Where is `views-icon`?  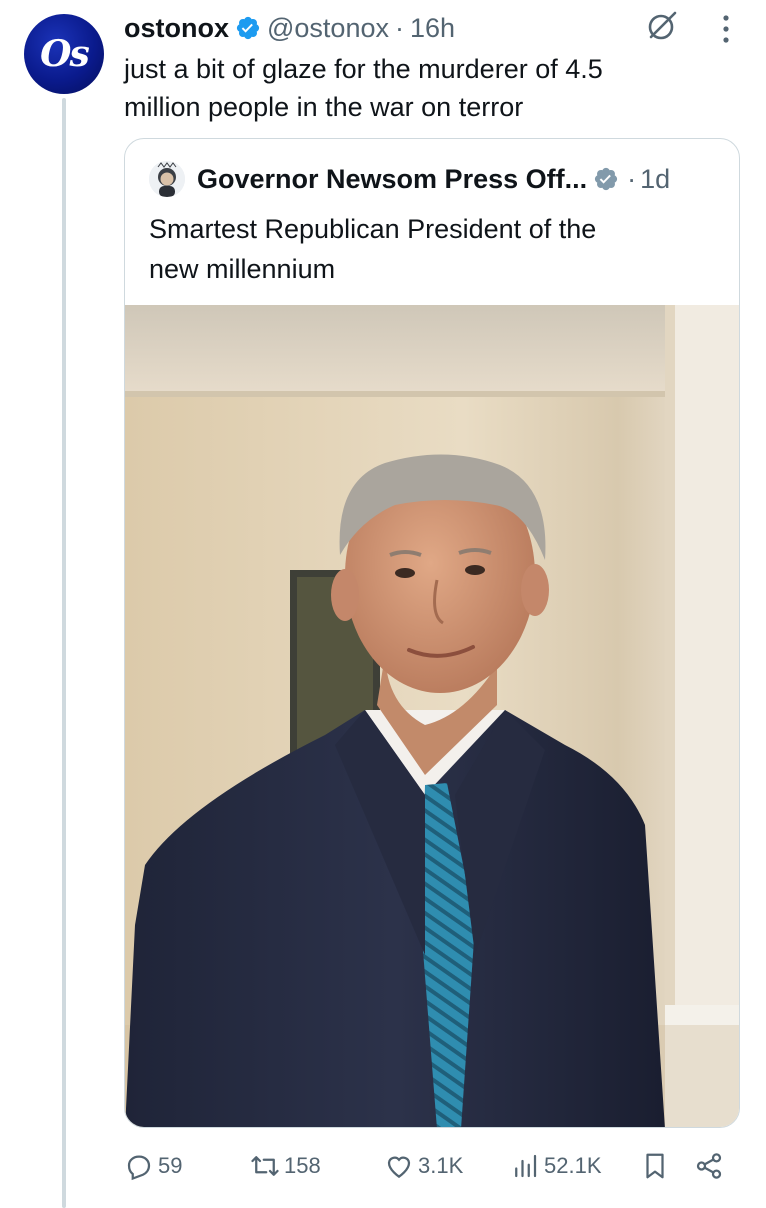
views-icon is located at coordinates (526, 1166).